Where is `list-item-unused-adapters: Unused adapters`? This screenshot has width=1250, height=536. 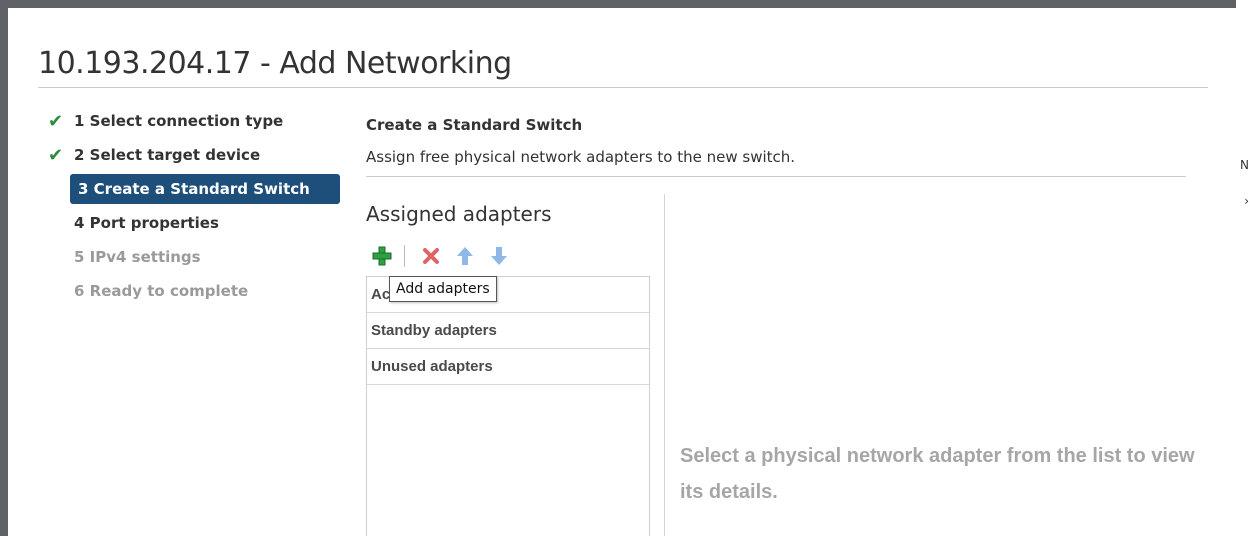 list-item-unused-adapters: Unused adapters is located at coordinates (508, 367).